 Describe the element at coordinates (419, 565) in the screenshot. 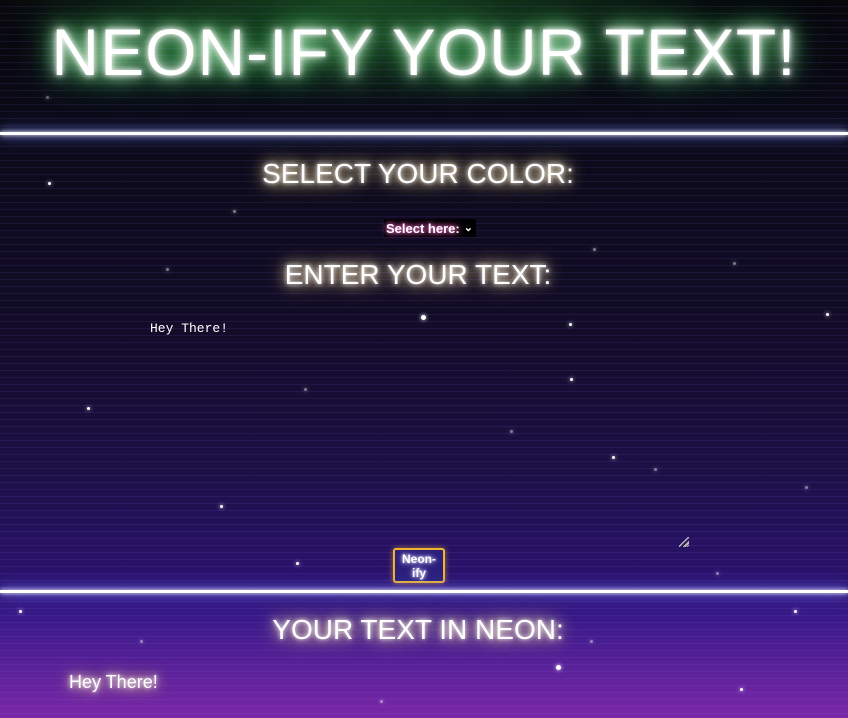

I see `neonify-button: Neon-ify` at that location.